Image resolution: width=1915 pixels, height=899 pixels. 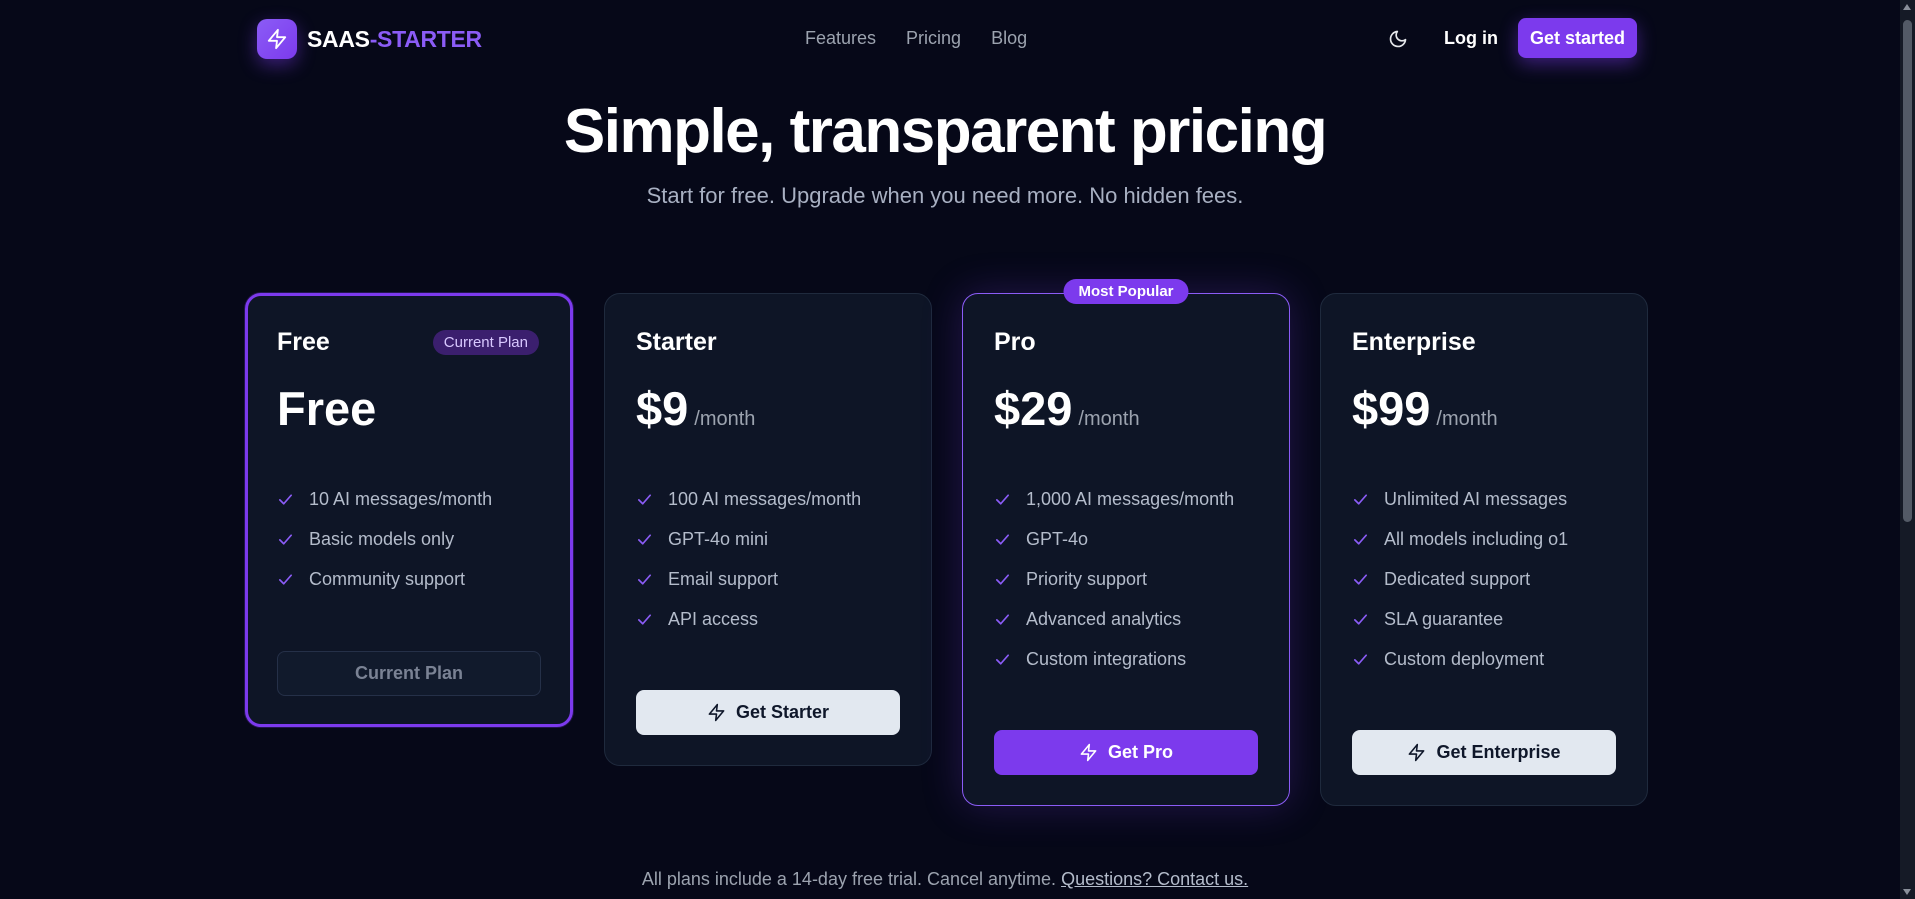 I want to click on nav-link-blog: Blog, so click(x=1009, y=38).